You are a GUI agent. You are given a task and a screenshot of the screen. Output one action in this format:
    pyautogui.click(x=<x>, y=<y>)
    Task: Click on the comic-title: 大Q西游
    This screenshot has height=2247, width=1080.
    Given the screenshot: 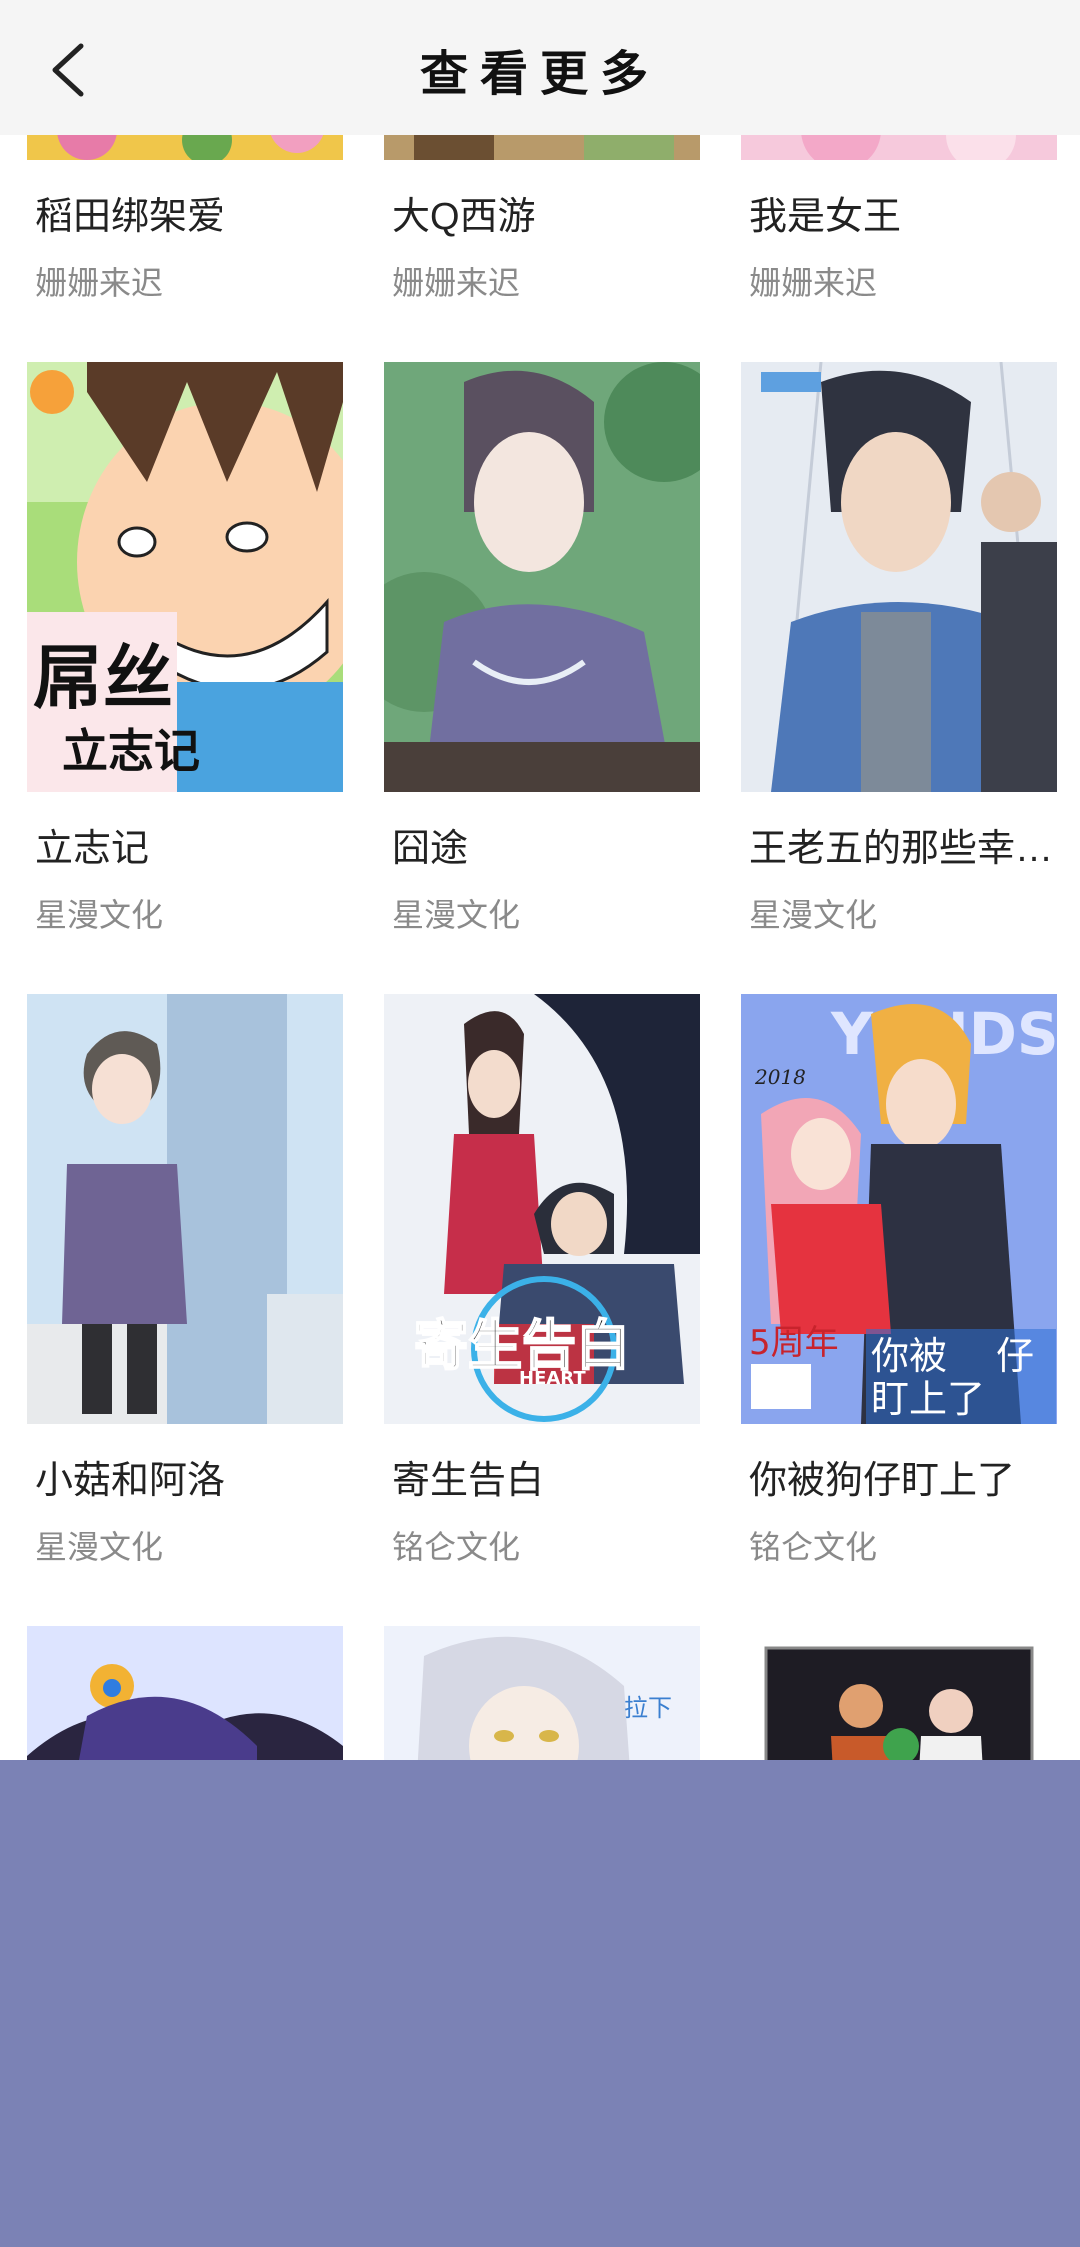 What is the action you would take?
    pyautogui.click(x=464, y=217)
    